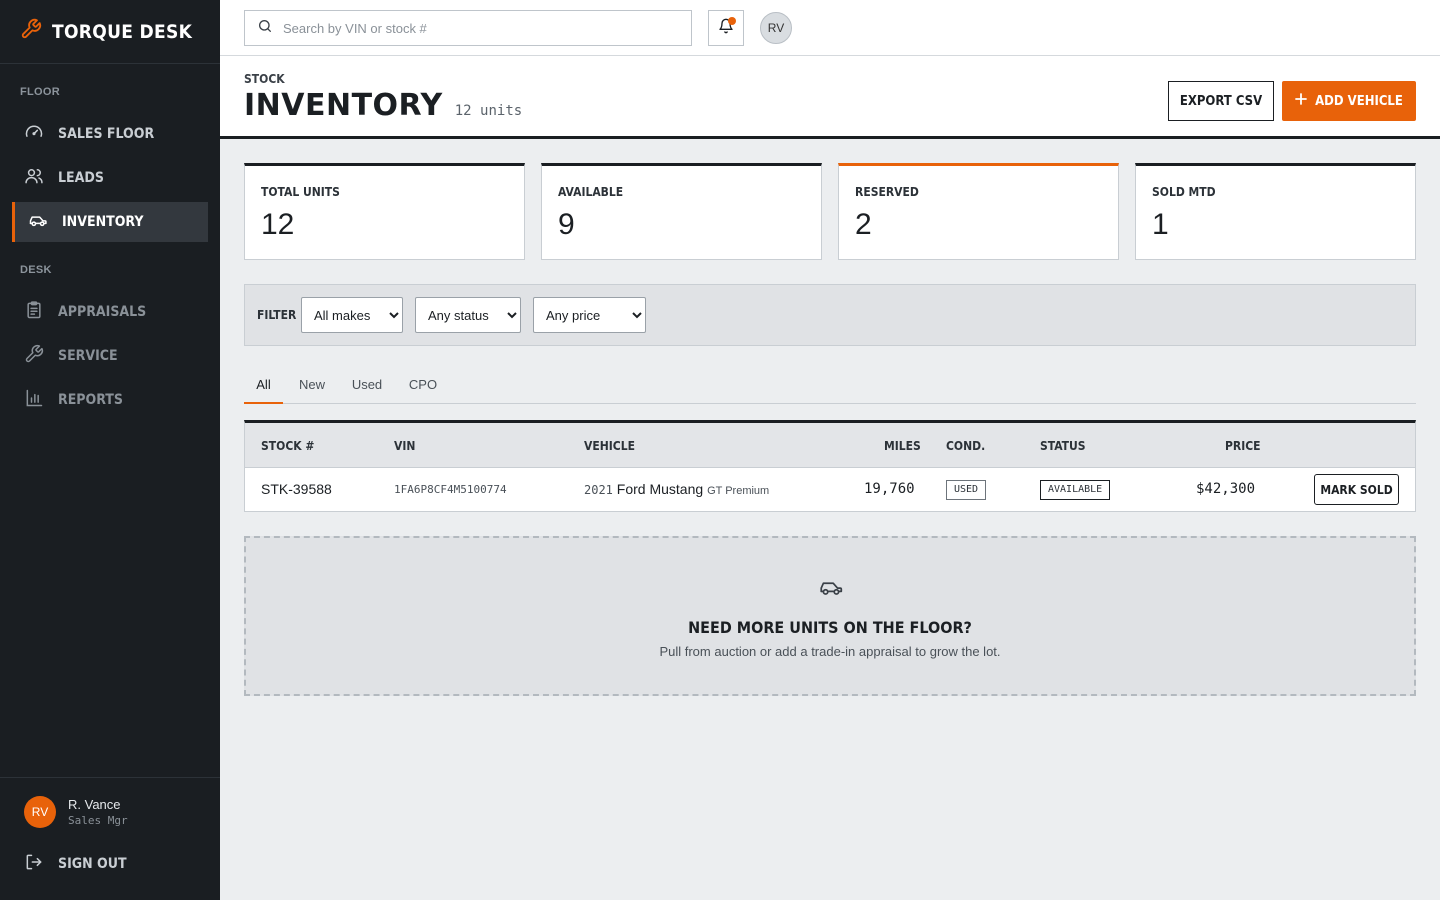 Image resolution: width=1440 pixels, height=900 pixels. Describe the element at coordinates (31, 31) in the screenshot. I see `wrench-logo-icon` at that location.